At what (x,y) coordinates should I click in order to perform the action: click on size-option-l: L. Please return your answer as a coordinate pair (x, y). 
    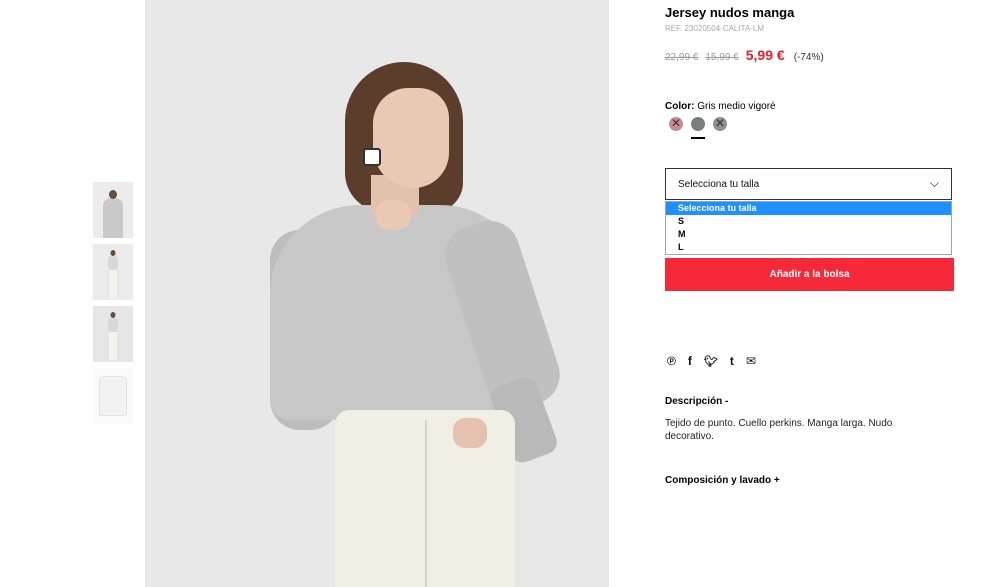
    Looking at the image, I should click on (808, 247).